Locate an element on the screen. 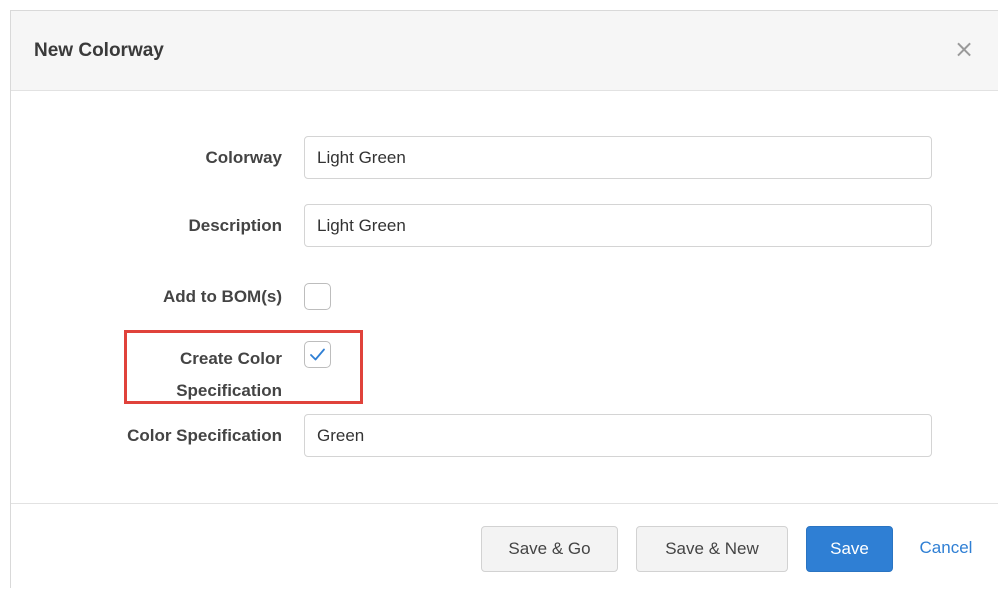 This screenshot has width=998, height=590. color-specification-row: Color Specification is located at coordinates (504, 435).